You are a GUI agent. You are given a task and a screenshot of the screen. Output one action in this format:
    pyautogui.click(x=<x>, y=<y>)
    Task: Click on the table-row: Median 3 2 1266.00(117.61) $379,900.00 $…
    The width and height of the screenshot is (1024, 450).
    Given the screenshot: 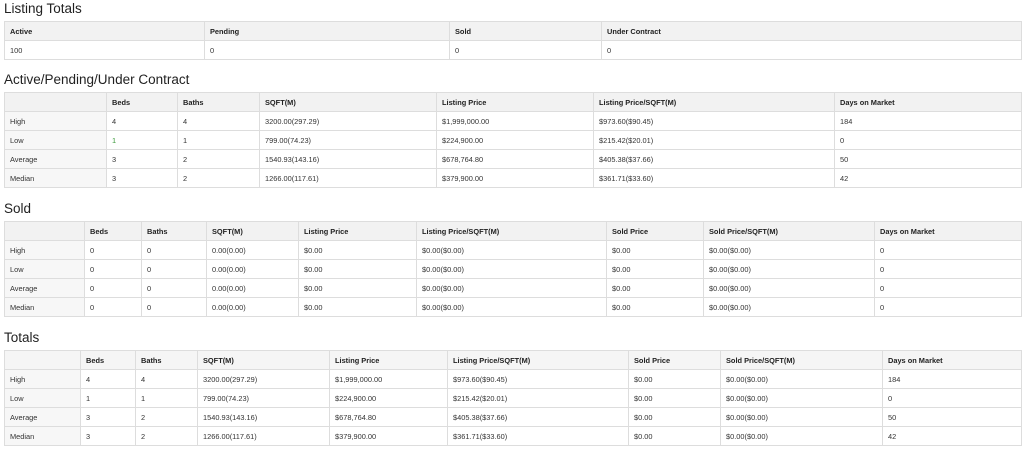 What is the action you would take?
    pyautogui.click(x=513, y=178)
    